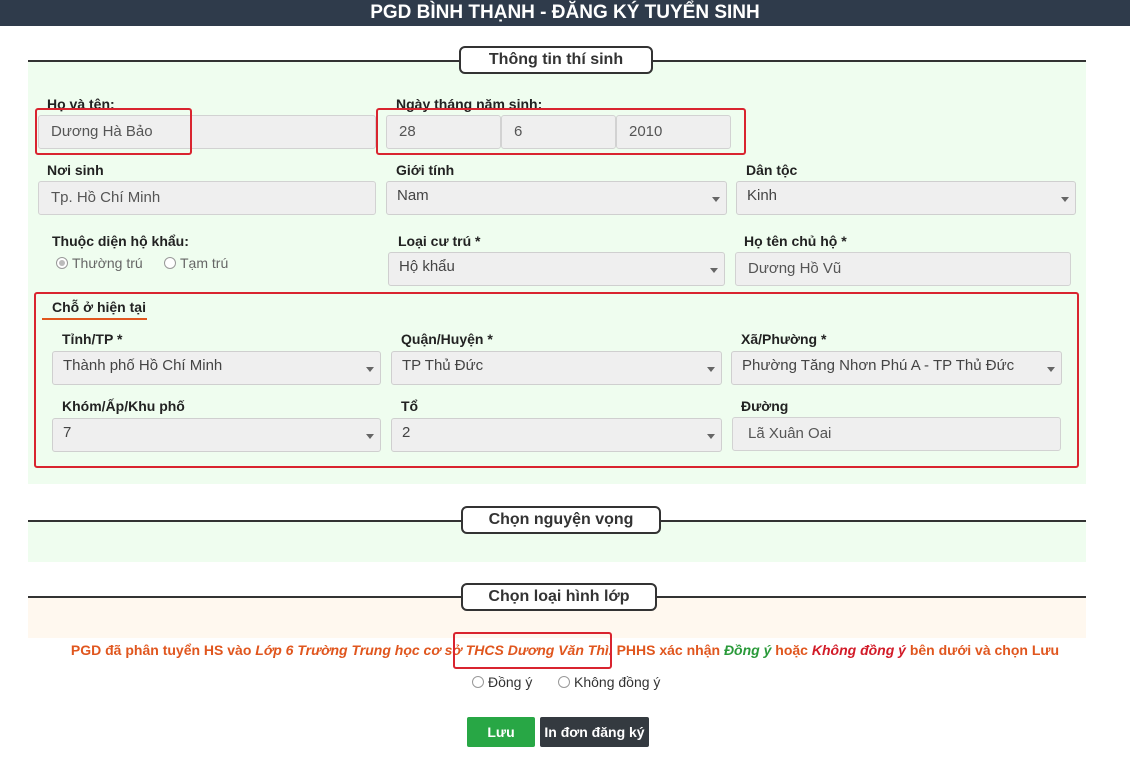  What do you see at coordinates (668, 650) in the screenshot?
I see `notice-part3: PHHS xác nhận` at bounding box center [668, 650].